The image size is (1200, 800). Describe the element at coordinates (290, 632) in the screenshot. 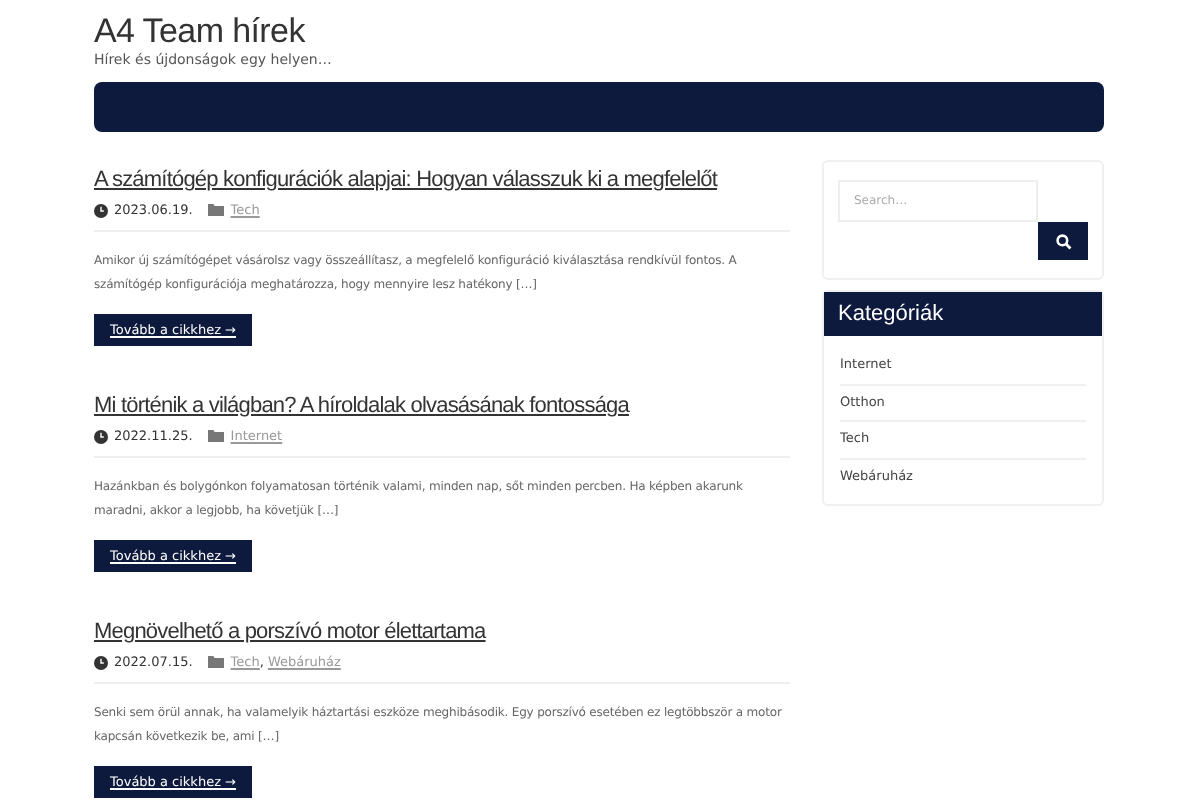

I see `post-title-link: Megnövelhető a porszívó motor élettartama` at that location.